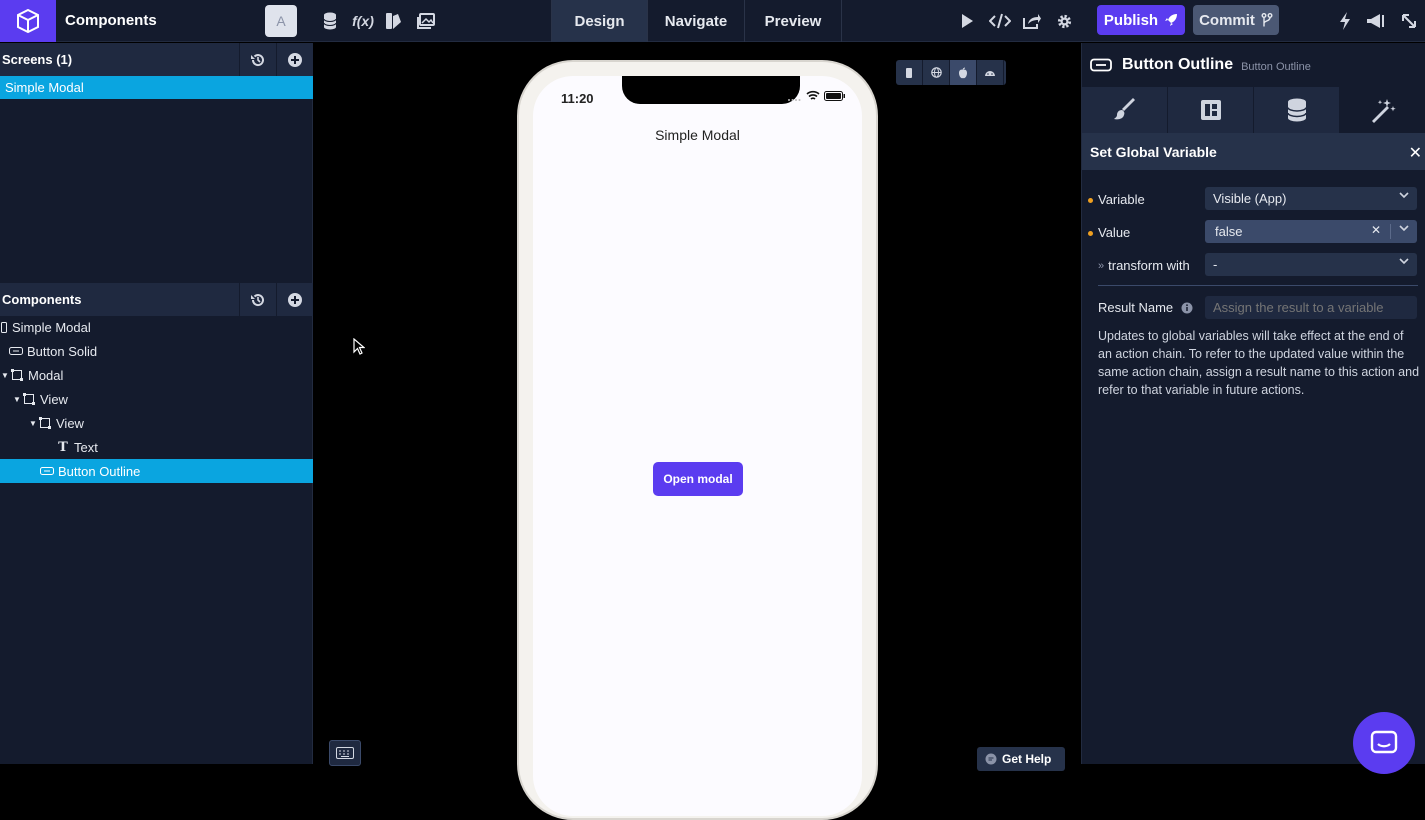 The image size is (1425, 820). What do you see at coordinates (1187, 308) in the screenshot?
I see `info-icon` at bounding box center [1187, 308].